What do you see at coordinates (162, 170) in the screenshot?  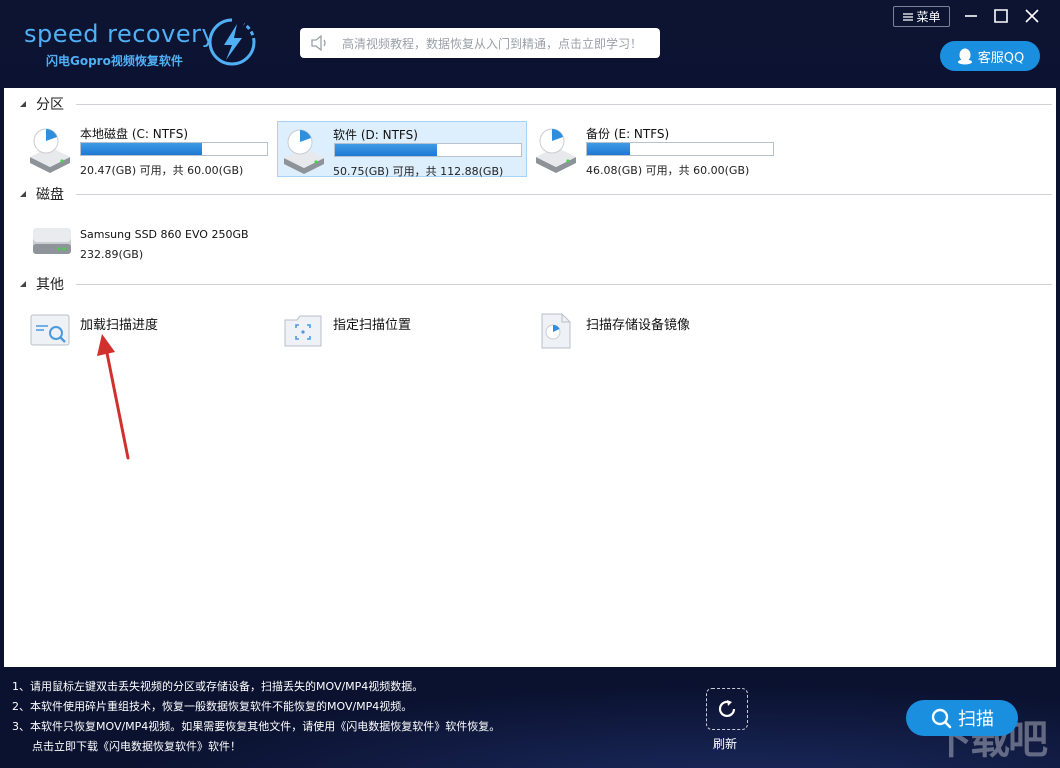 I see `partition-capacity: 20.47(GB) 可用，共 60.00(GB)` at bounding box center [162, 170].